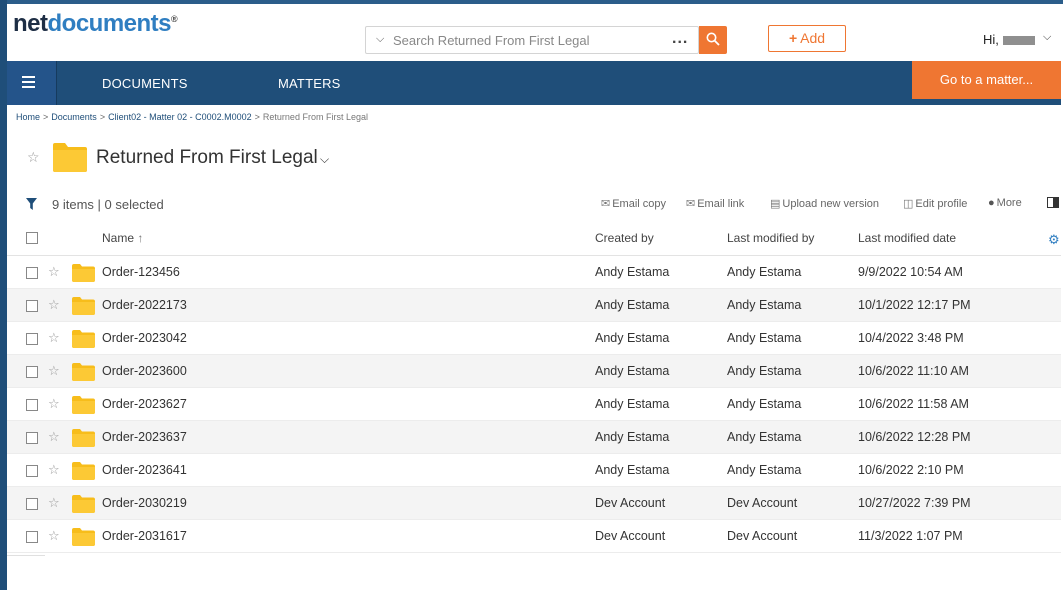 Image resolution: width=1063 pixels, height=590 pixels. Describe the element at coordinates (3, 295) in the screenshot. I see `window-left-border` at that location.